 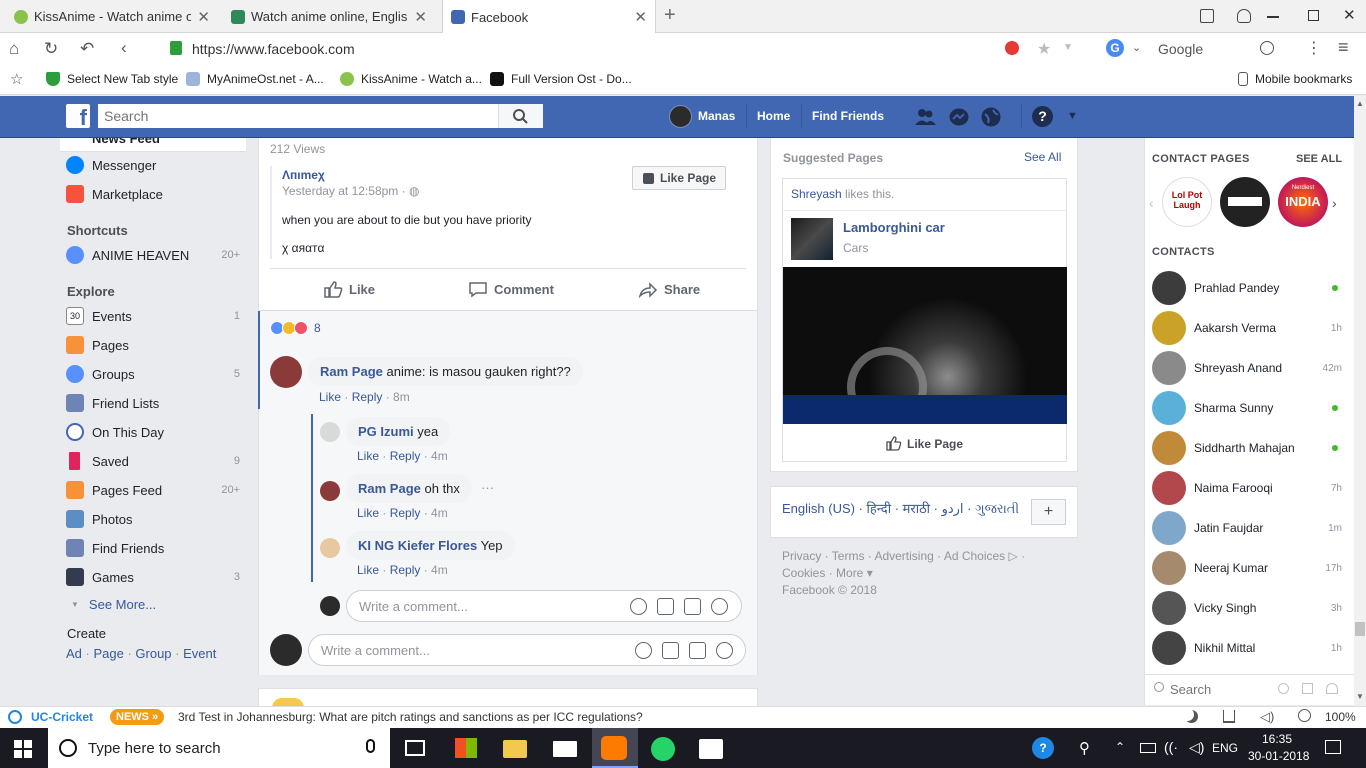 What do you see at coordinates (112, 16) in the screenshot?
I see `tab-kissanime: KissAnime - Watch anime onli ✕` at bounding box center [112, 16].